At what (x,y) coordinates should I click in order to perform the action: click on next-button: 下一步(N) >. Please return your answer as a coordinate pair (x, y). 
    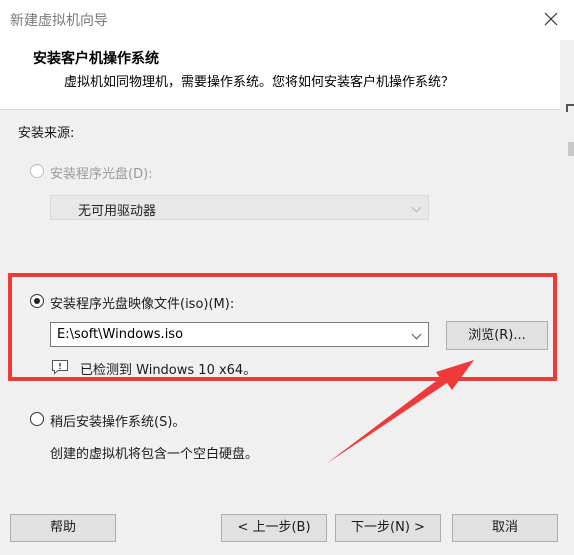
    Looking at the image, I should click on (388, 528).